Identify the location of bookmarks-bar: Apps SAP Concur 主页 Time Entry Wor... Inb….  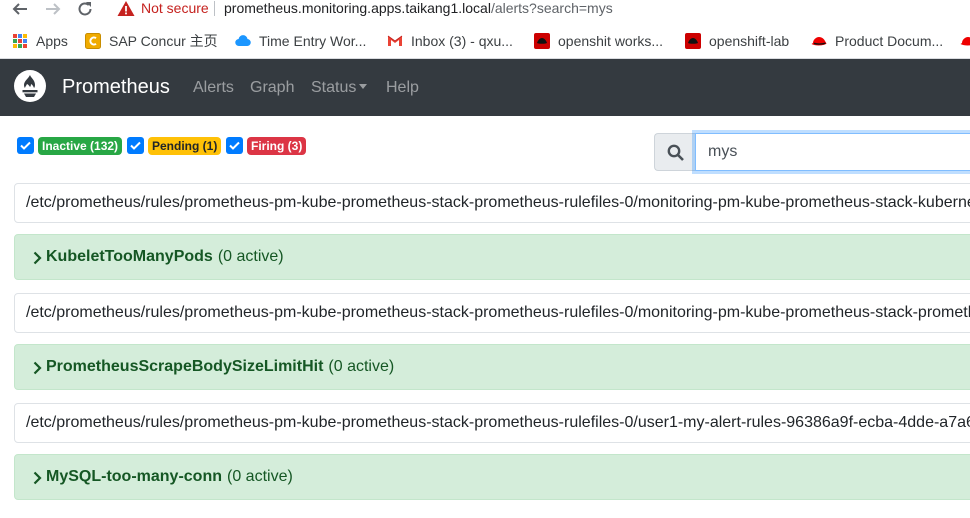
(485, 40).